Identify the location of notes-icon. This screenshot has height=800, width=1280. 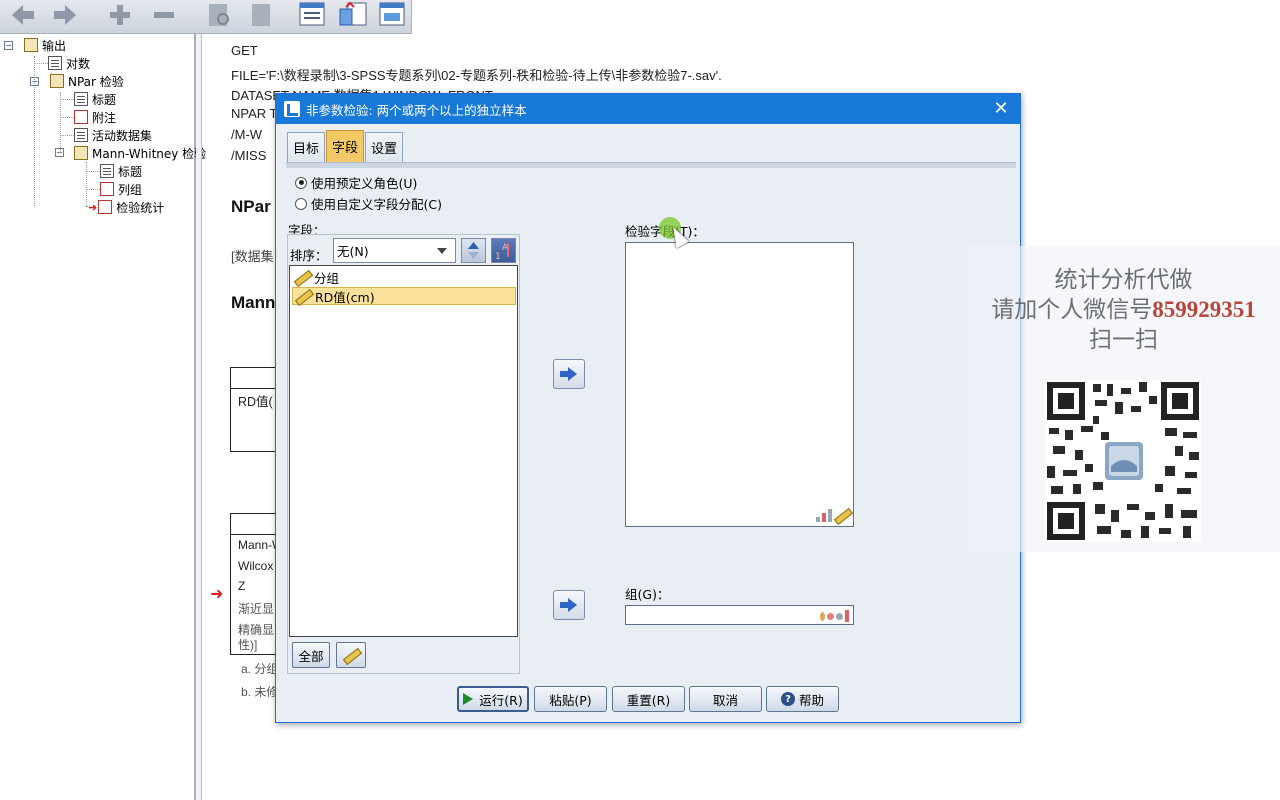
(81, 117).